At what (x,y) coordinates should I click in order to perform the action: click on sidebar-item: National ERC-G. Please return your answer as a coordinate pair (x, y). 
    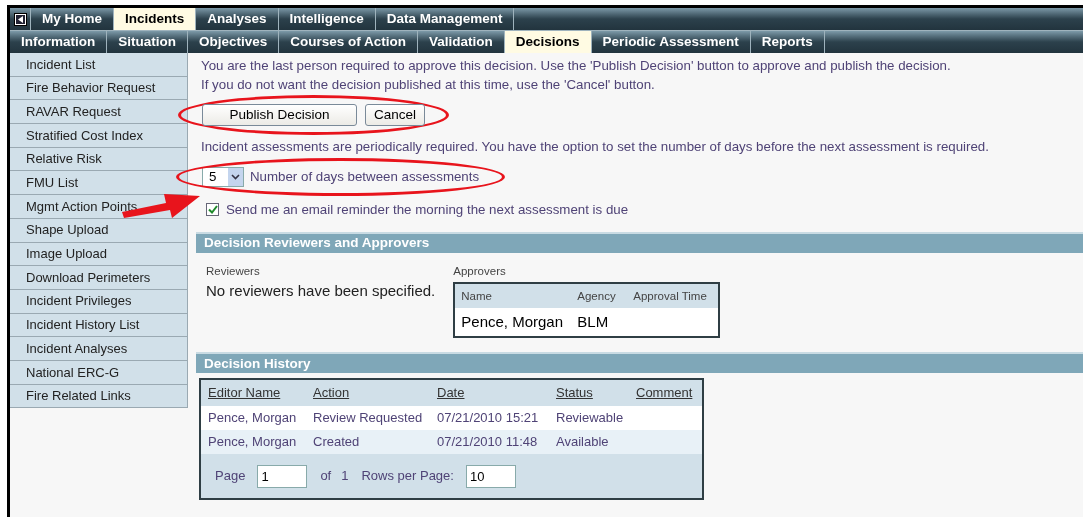
    Looking at the image, I should click on (99, 372).